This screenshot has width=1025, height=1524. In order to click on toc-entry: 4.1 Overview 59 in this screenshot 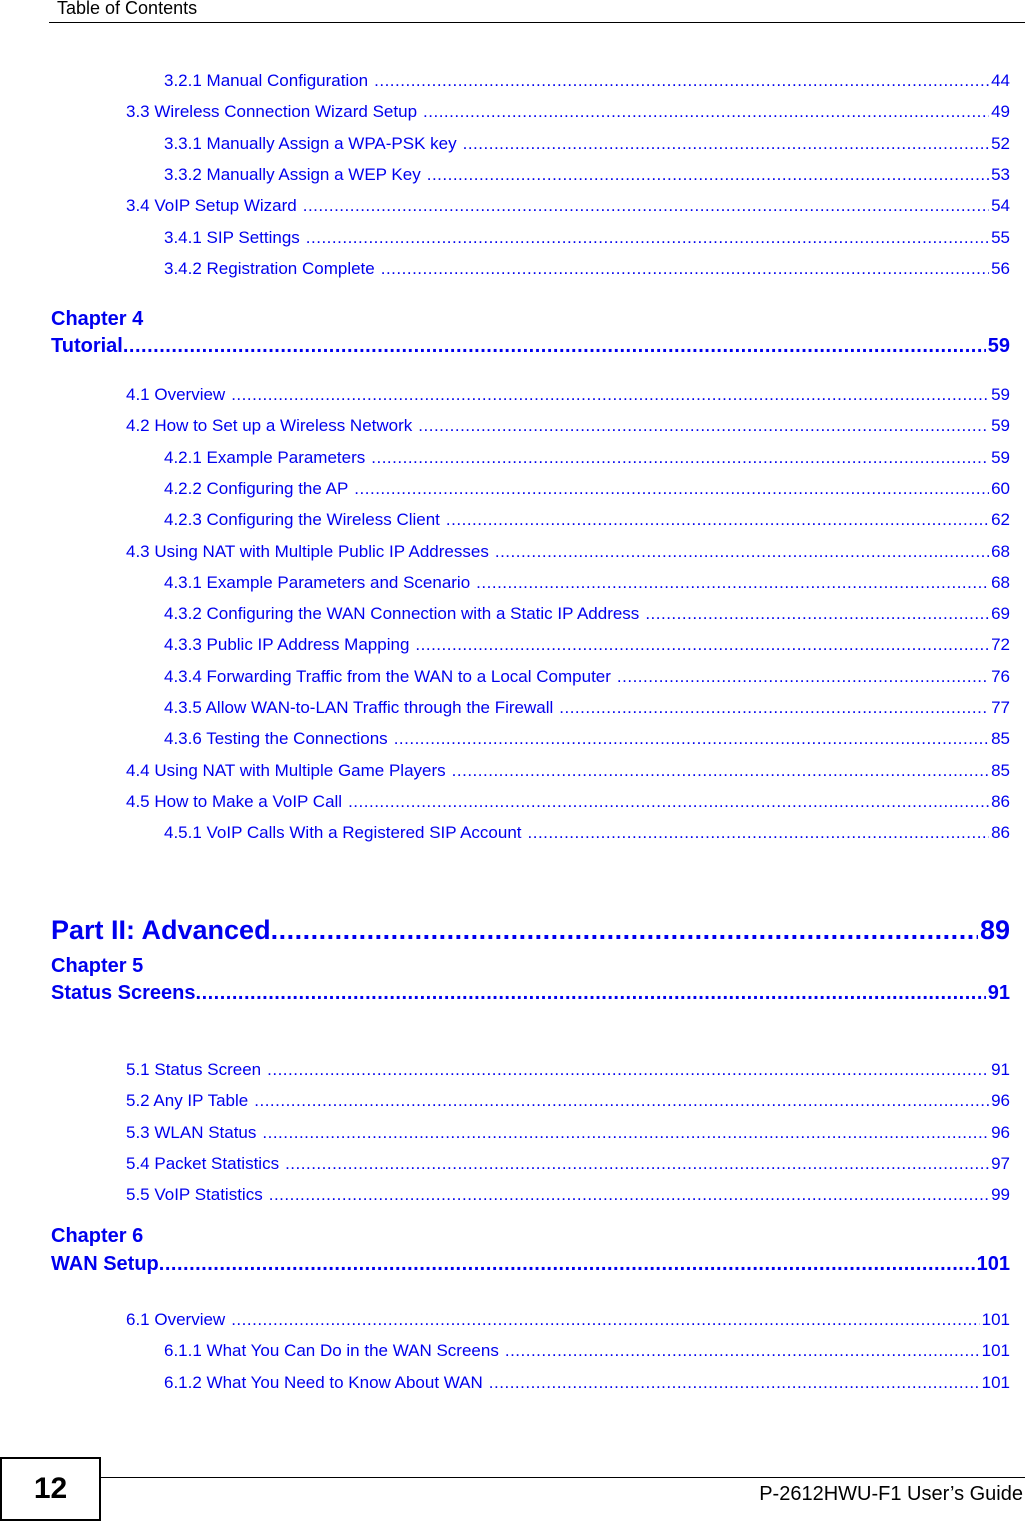, I will do `click(568, 395)`.